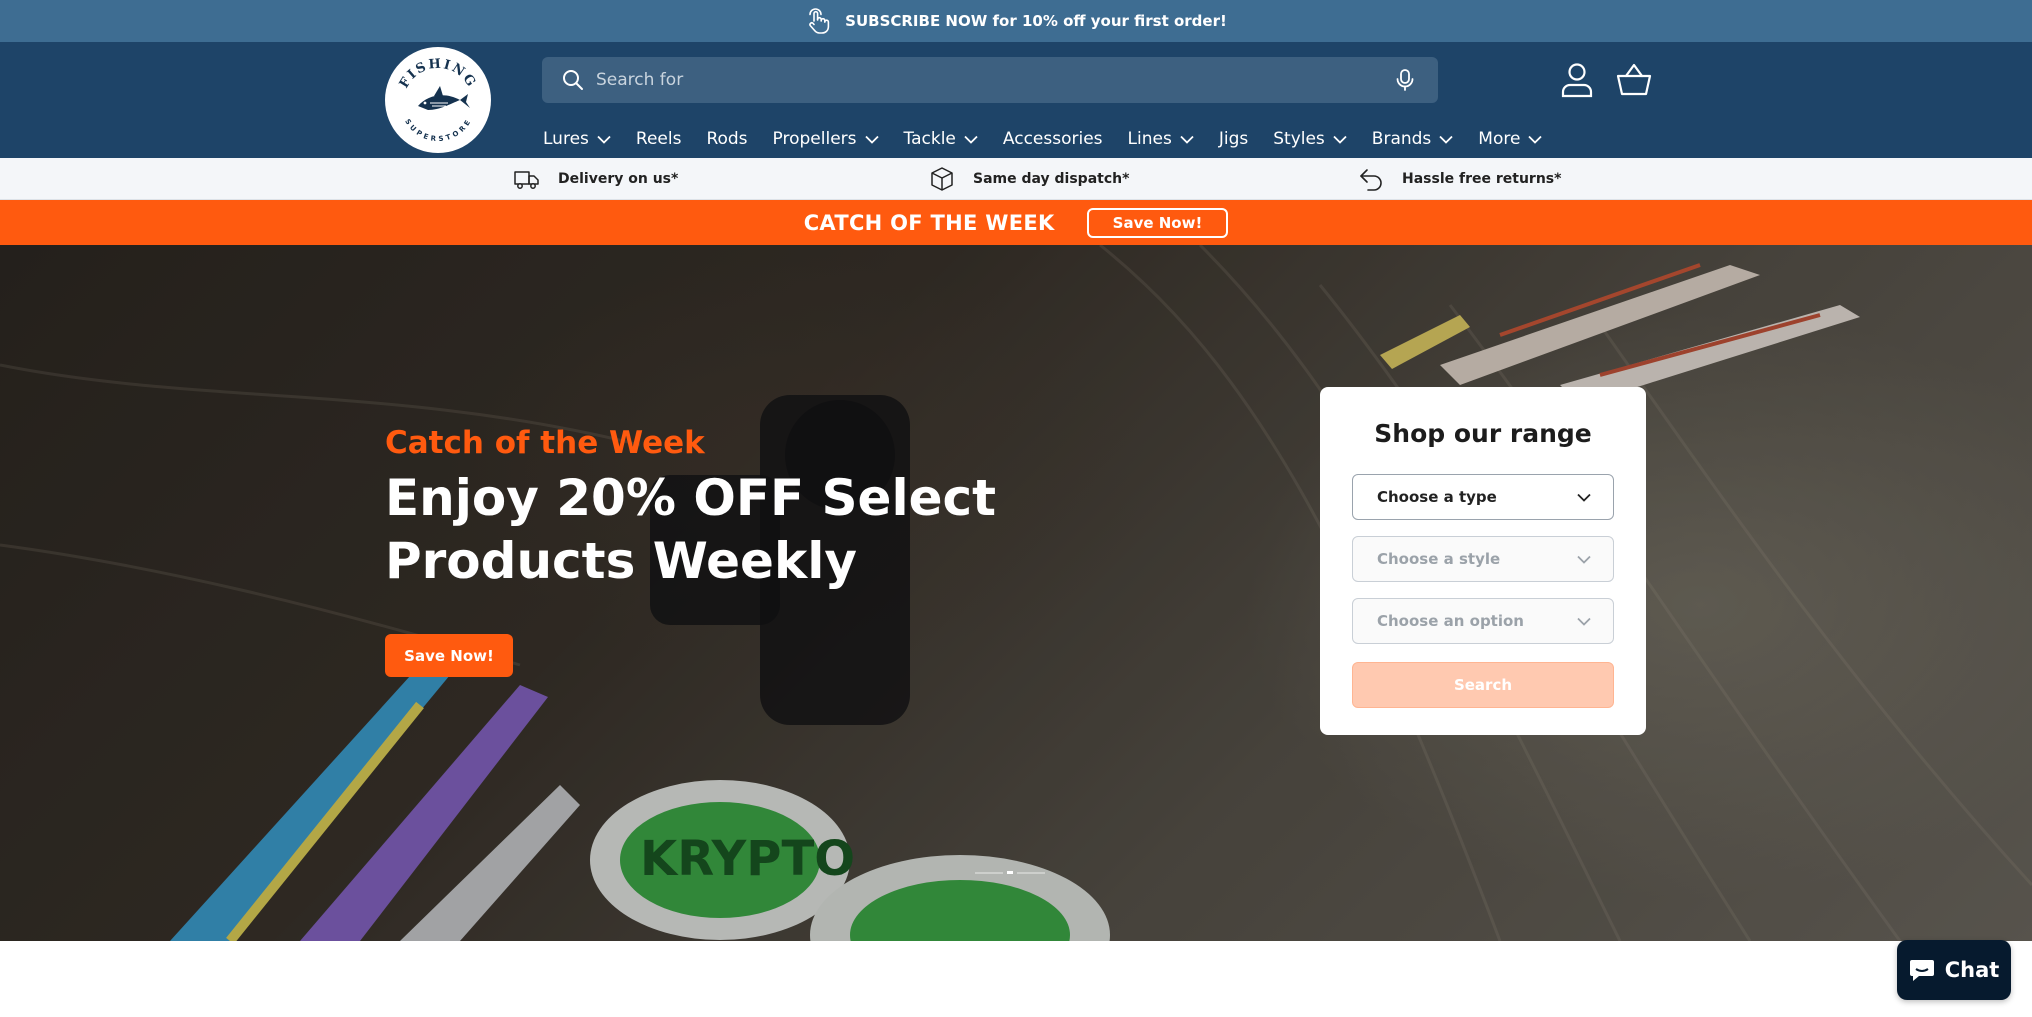 Image resolution: width=2032 pixels, height=1017 pixels. I want to click on slide-indicator, so click(1010, 872).